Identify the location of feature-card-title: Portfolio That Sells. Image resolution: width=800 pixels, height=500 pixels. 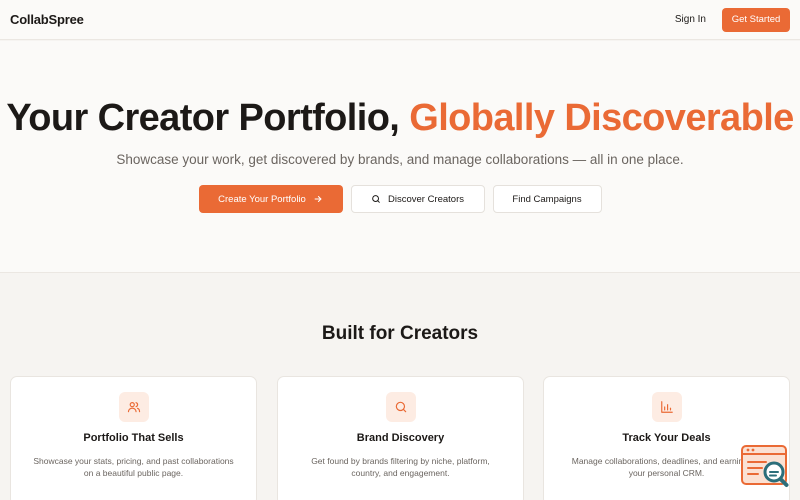
(133, 438).